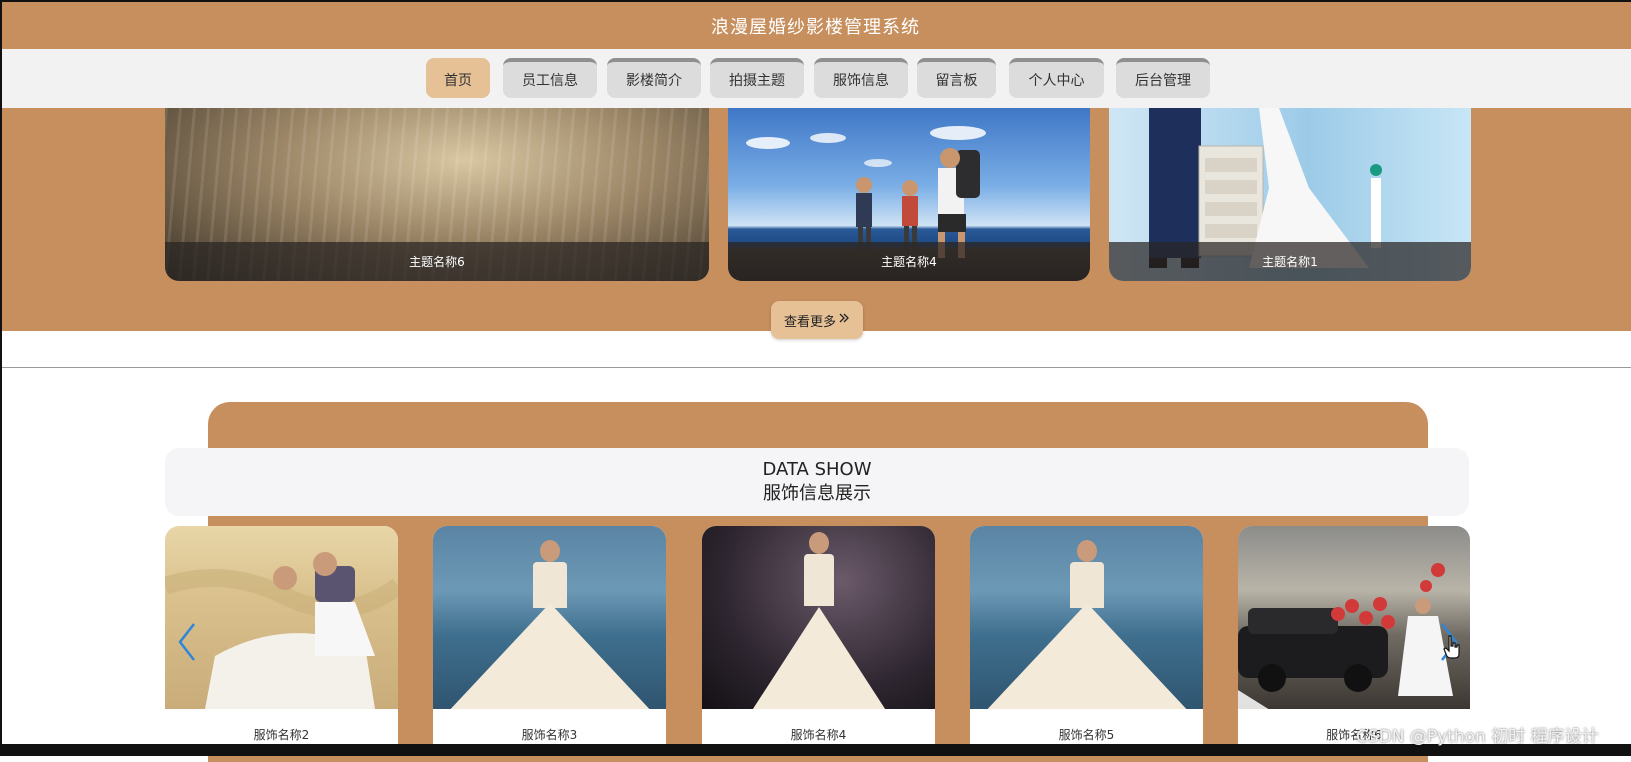  What do you see at coordinates (1163, 78) in the screenshot?
I see `nav-admin: 后台管理` at bounding box center [1163, 78].